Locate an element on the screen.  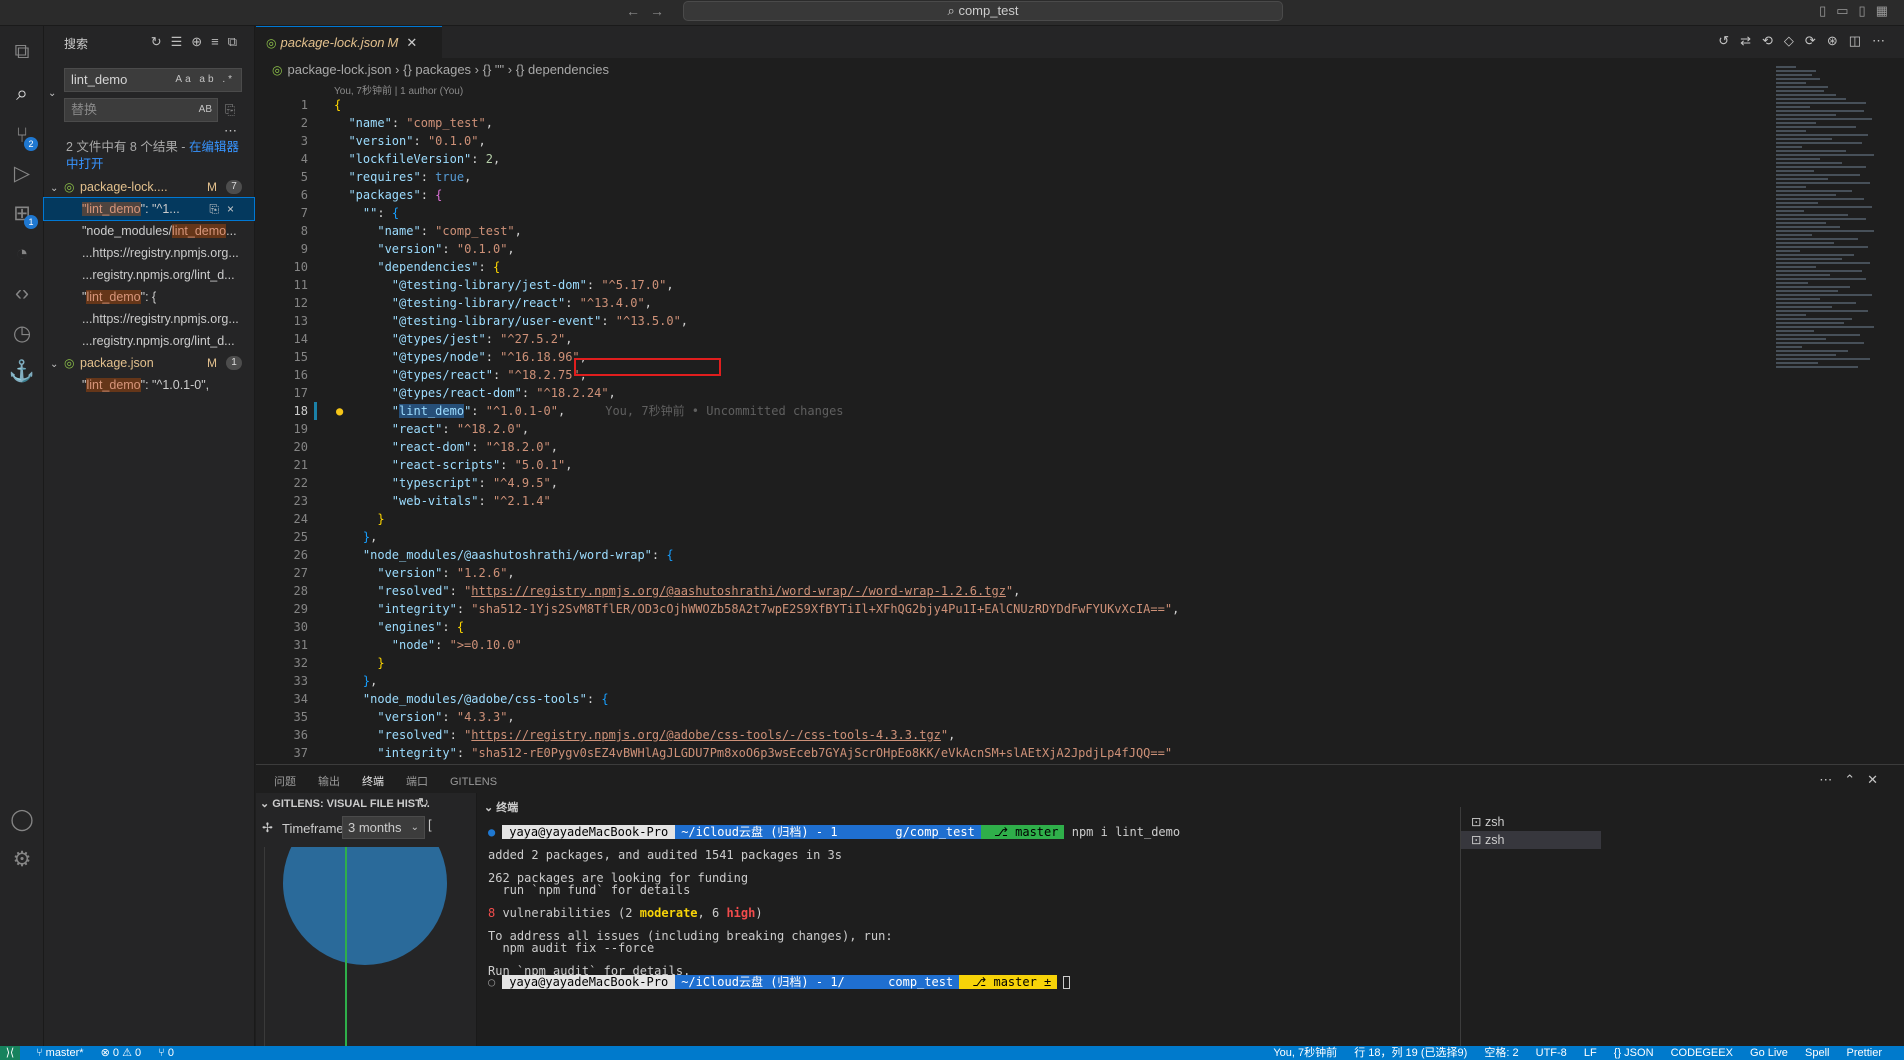
tab-gitlens: GITLENS is located at coordinates (473, 782).